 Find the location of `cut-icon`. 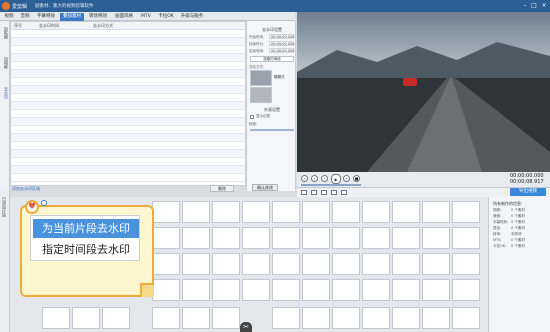

cut-icon is located at coordinates (304, 192).